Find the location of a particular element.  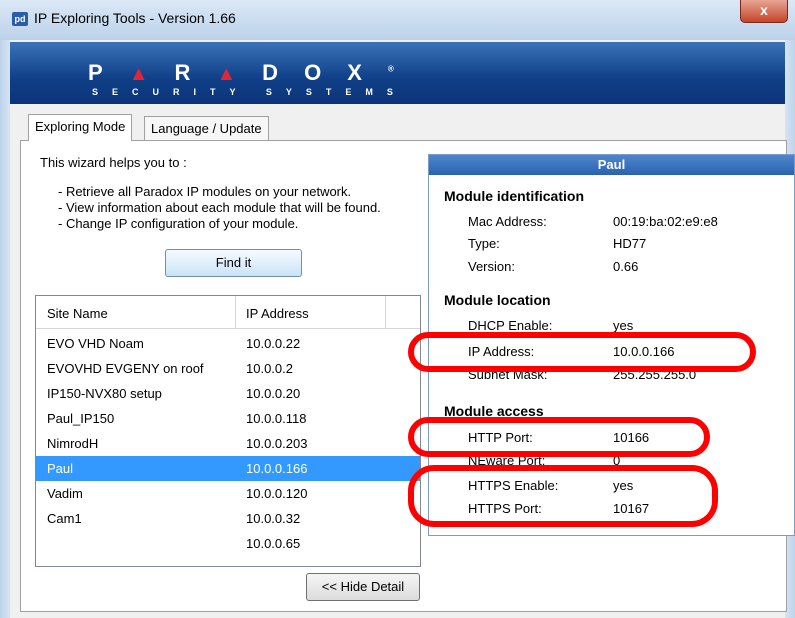

brand-logo: P▲R▲DOX® is located at coordinates (241, 73).